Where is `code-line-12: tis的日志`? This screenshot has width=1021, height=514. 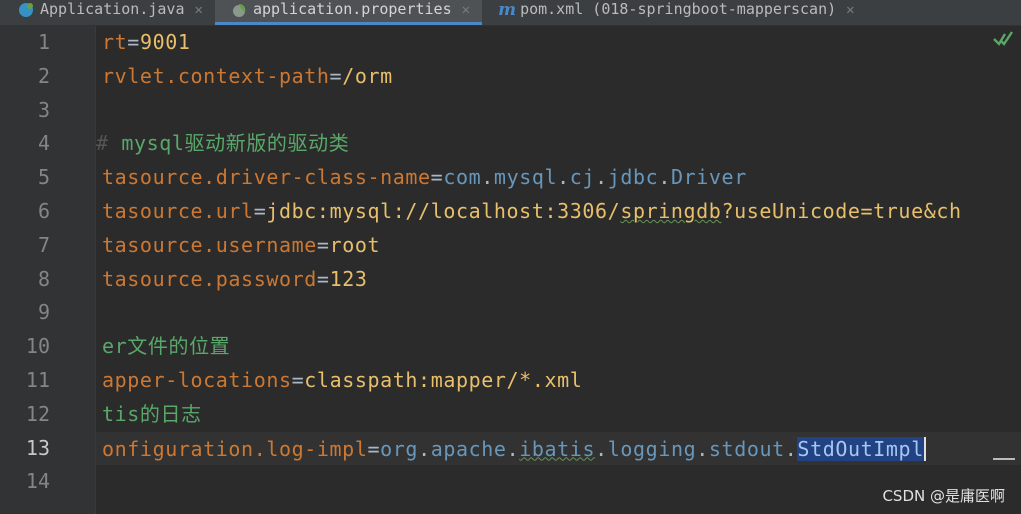 code-line-12: tis的日志 is located at coordinates (152, 415).